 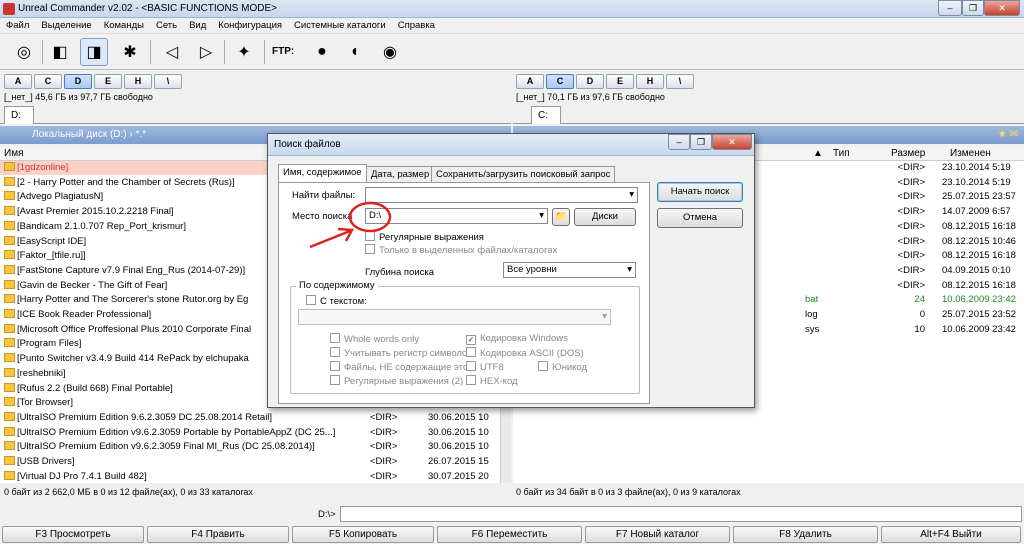 What do you see at coordinates (356, 52) in the screenshot?
I see `ftp-disconnect-icon: ◐` at bounding box center [356, 52].